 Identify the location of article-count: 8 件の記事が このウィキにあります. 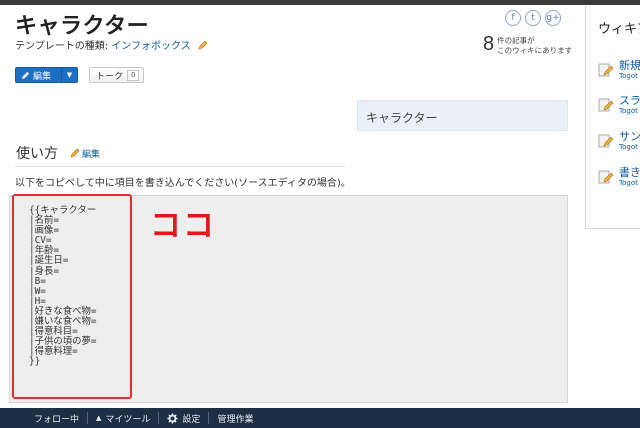
(527, 45).